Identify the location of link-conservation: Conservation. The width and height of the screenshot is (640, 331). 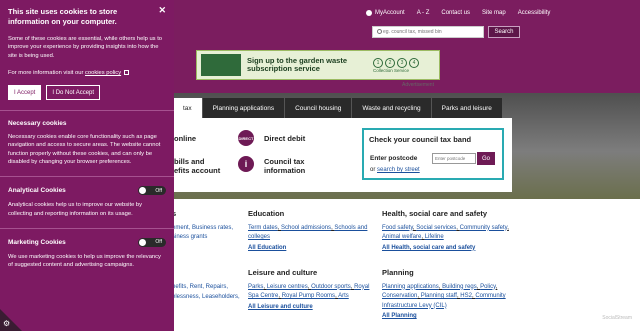
(399, 296).